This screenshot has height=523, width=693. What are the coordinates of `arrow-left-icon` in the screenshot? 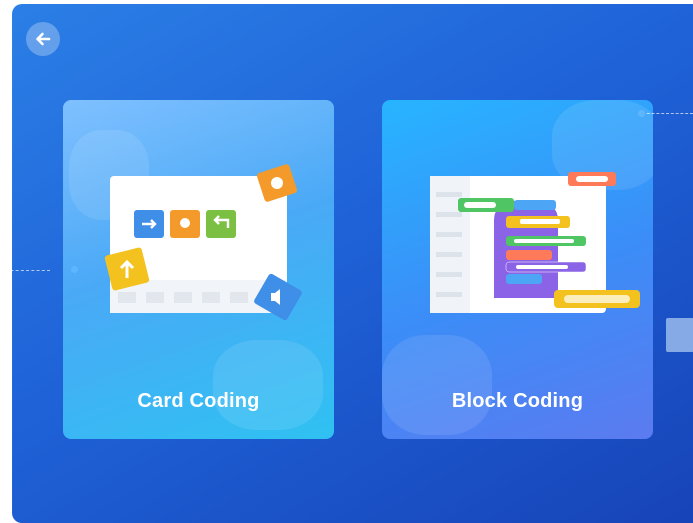 It's located at (43, 39).